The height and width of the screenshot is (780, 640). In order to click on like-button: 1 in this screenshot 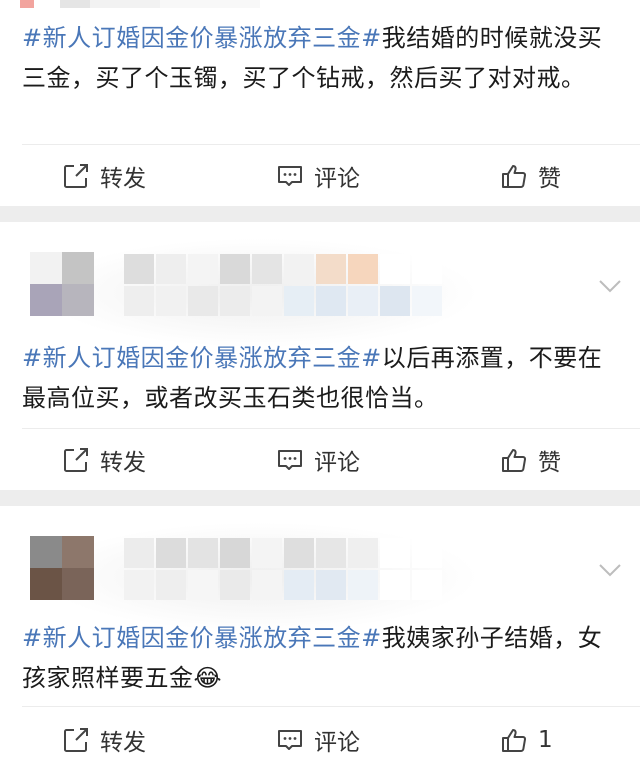, I will do `click(526, 740)`.